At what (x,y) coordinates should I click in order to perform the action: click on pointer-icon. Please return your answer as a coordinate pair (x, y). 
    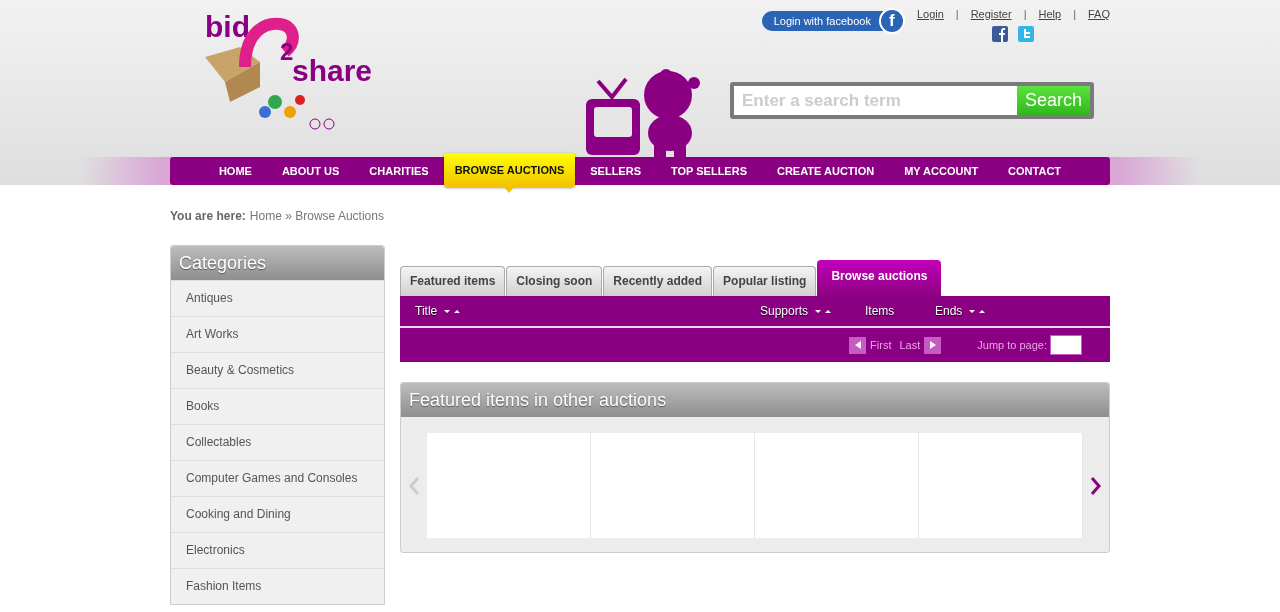
    Looking at the image, I should click on (509, 190).